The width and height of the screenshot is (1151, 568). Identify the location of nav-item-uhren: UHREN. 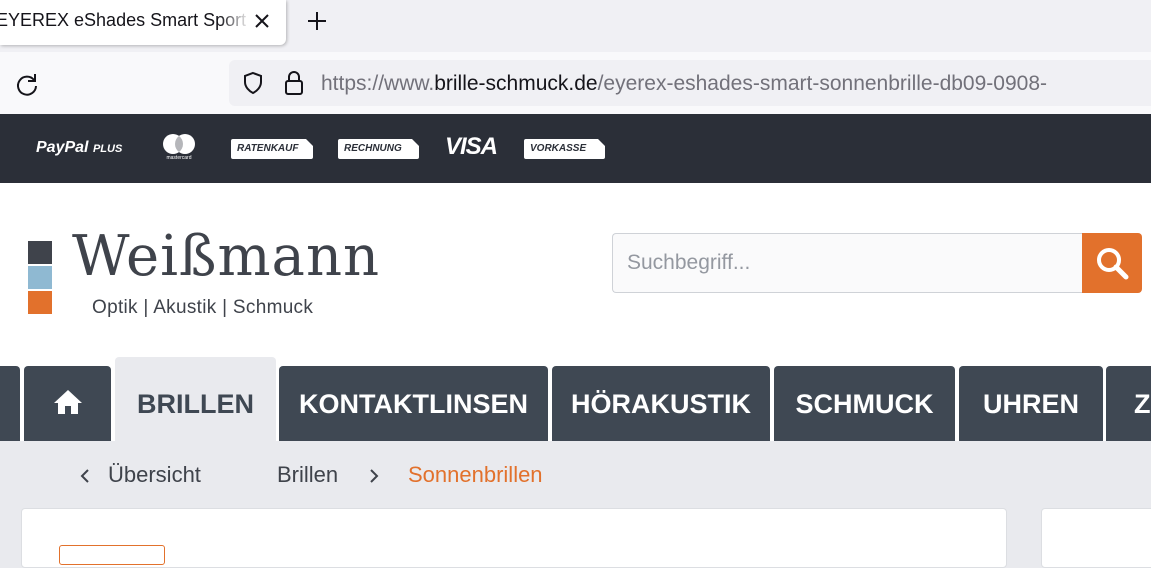
(1031, 403).